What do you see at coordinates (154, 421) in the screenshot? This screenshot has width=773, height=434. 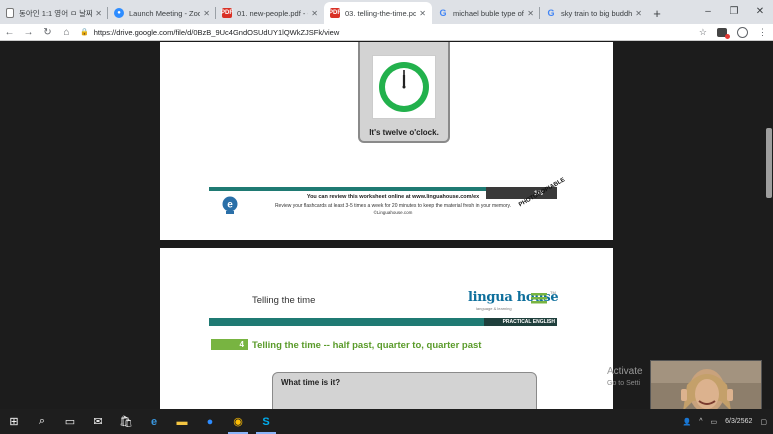 I see `edge-icon: e` at bounding box center [154, 421].